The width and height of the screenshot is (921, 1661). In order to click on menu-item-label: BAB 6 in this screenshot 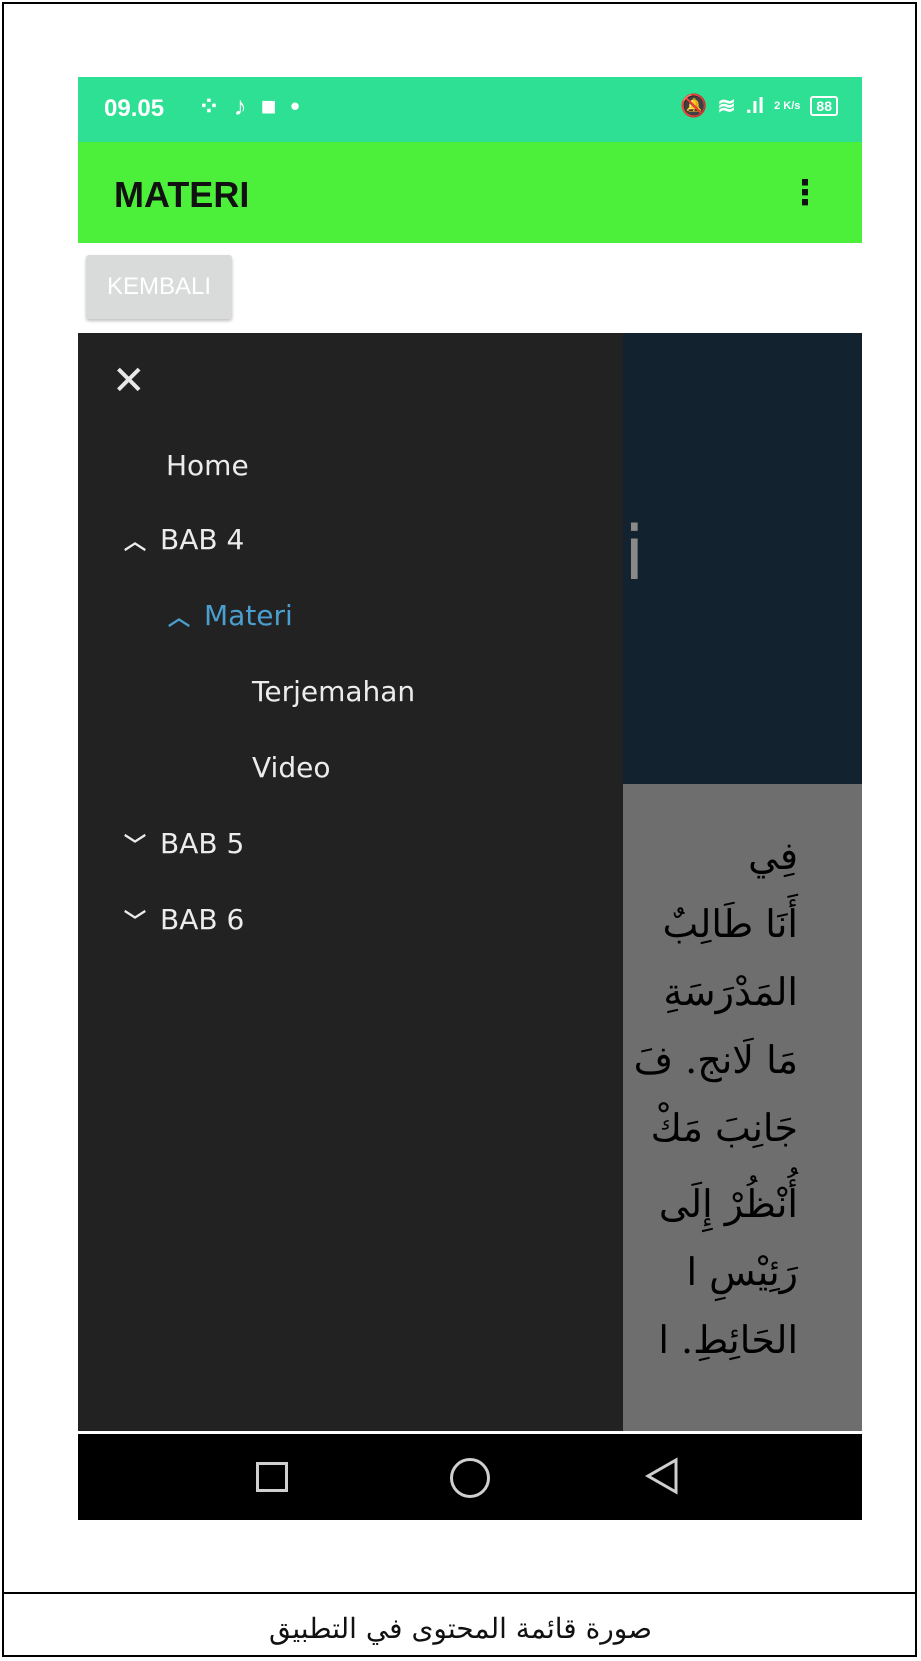, I will do `click(202, 919)`.